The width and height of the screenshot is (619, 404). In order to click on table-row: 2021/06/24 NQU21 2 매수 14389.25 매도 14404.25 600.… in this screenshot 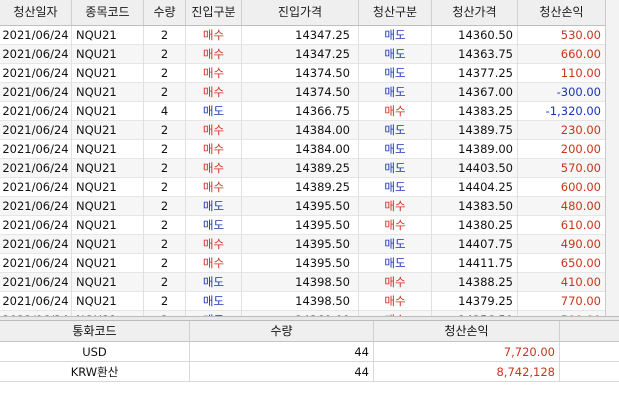, I will do `click(302, 187)`.